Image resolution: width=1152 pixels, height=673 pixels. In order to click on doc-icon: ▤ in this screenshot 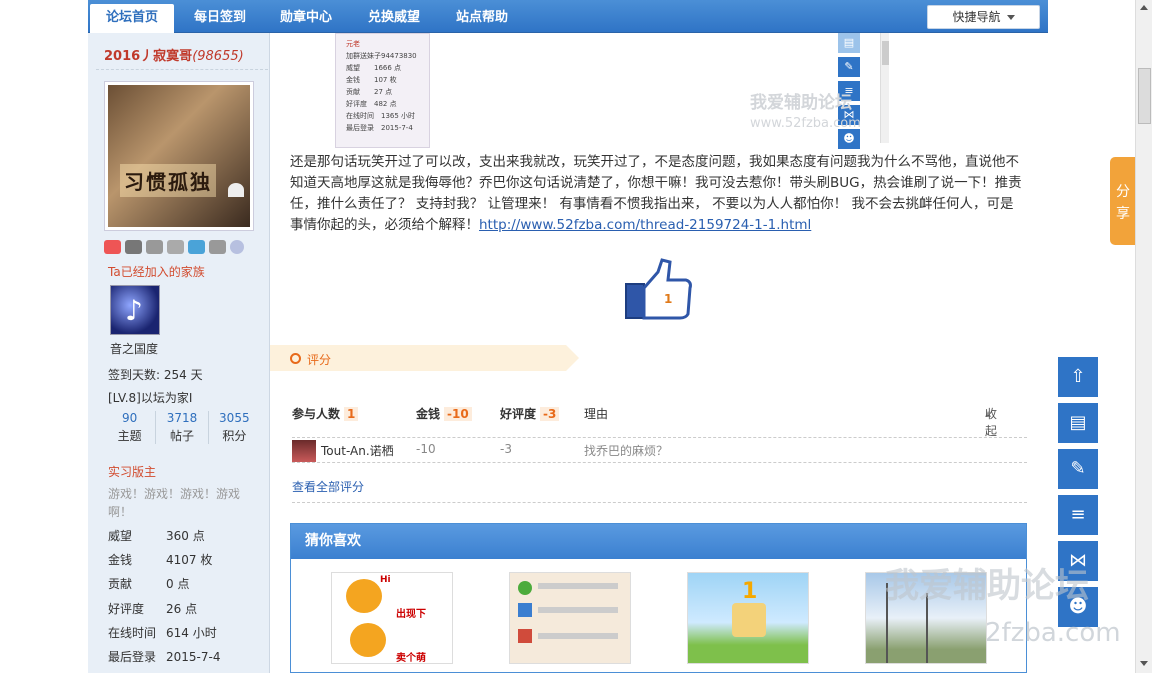, I will do `click(849, 43)`.